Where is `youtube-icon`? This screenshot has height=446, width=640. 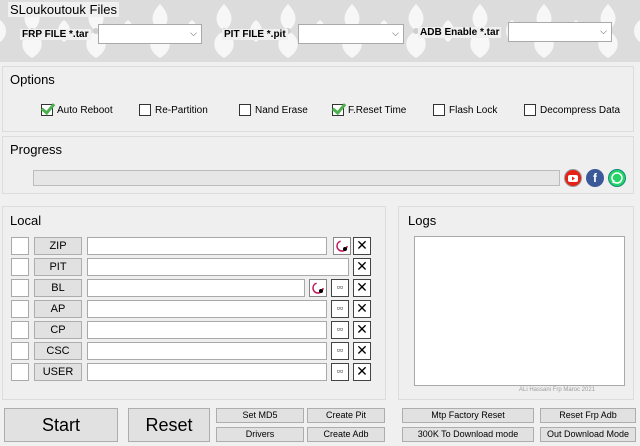 youtube-icon is located at coordinates (573, 178).